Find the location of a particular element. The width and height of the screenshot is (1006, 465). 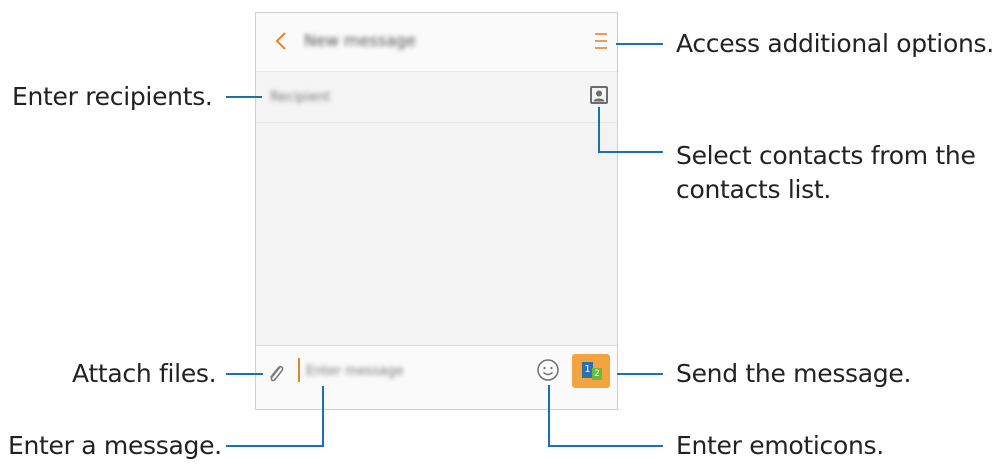

emoticon-button is located at coordinates (548, 370).